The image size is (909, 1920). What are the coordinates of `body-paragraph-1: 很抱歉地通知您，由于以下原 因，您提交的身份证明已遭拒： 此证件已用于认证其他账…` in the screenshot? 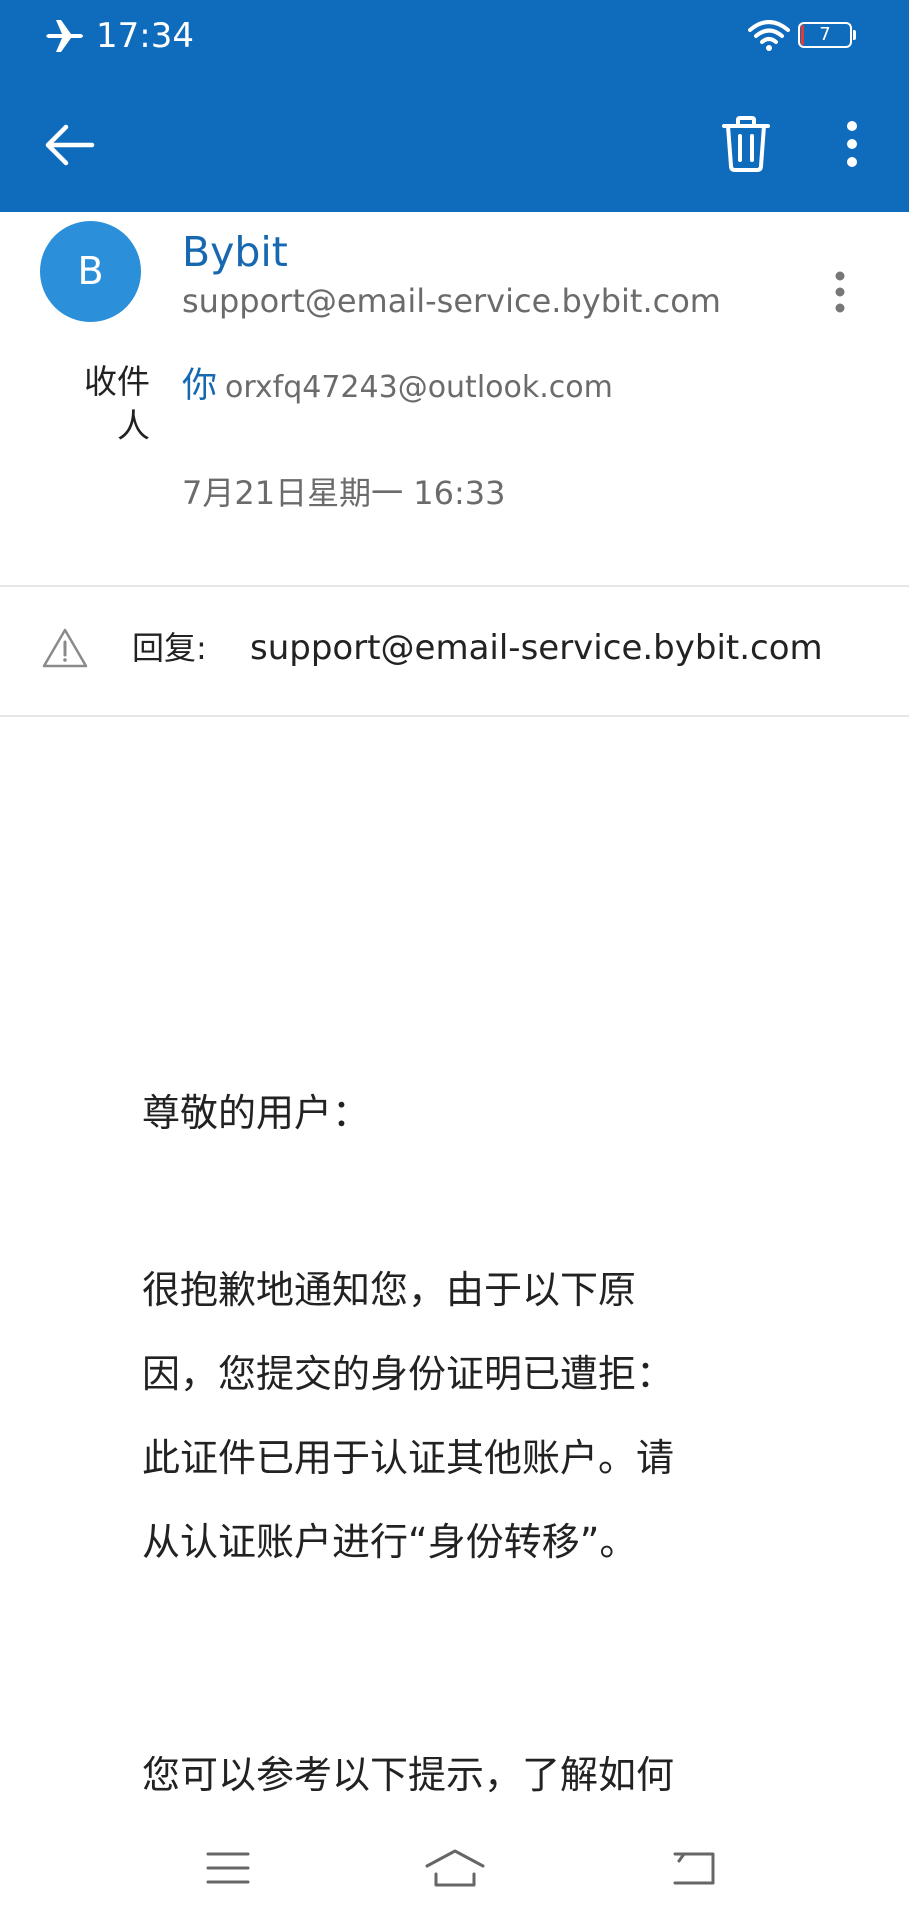 It's located at (452, 1416).